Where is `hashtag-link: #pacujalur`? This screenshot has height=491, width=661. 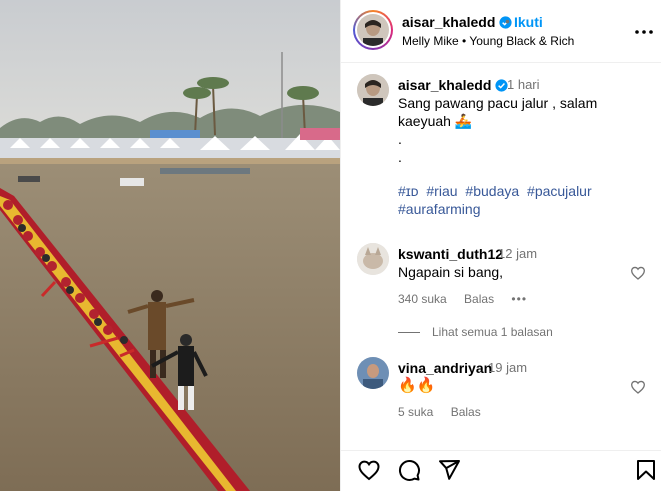
hashtag-link: #pacujalur is located at coordinates (559, 191).